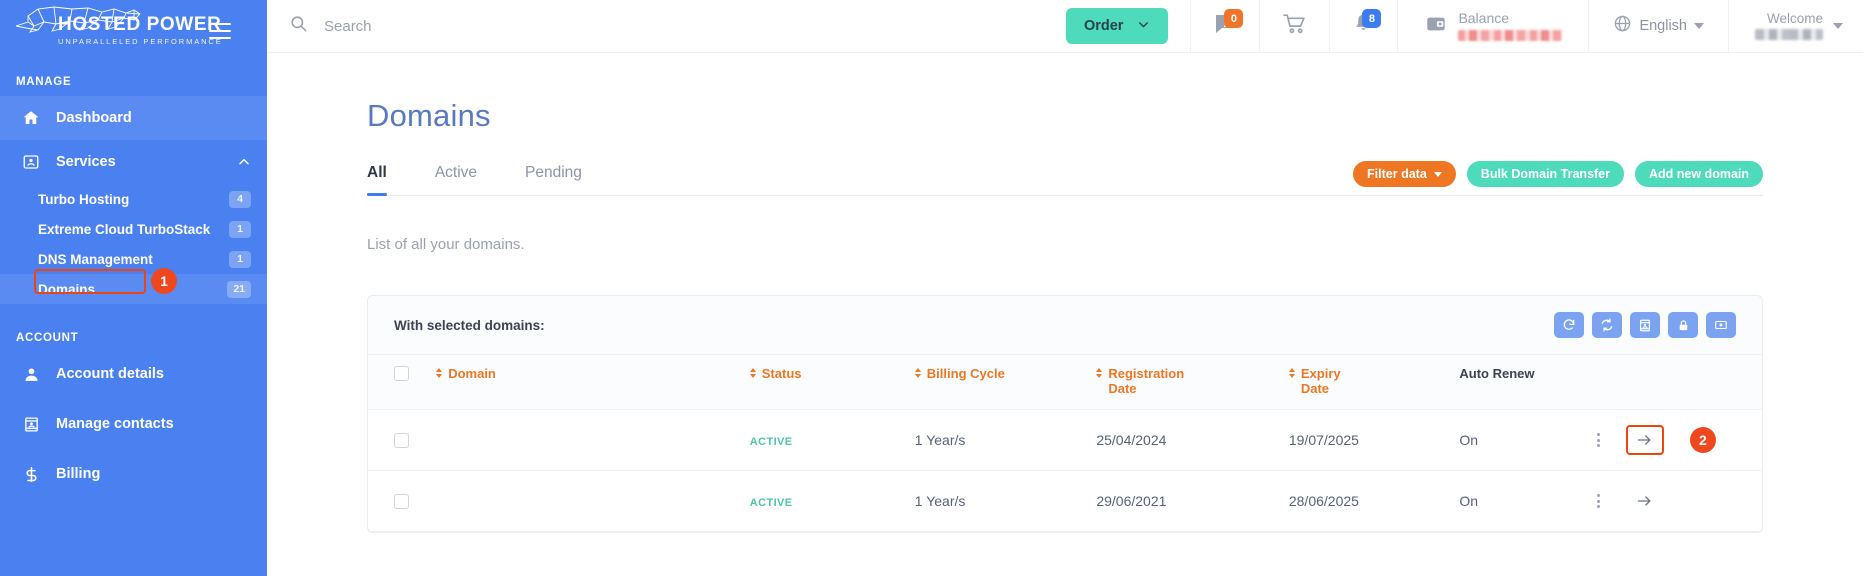 This screenshot has width=1863, height=576. I want to click on row-select-cell, so click(402, 501).